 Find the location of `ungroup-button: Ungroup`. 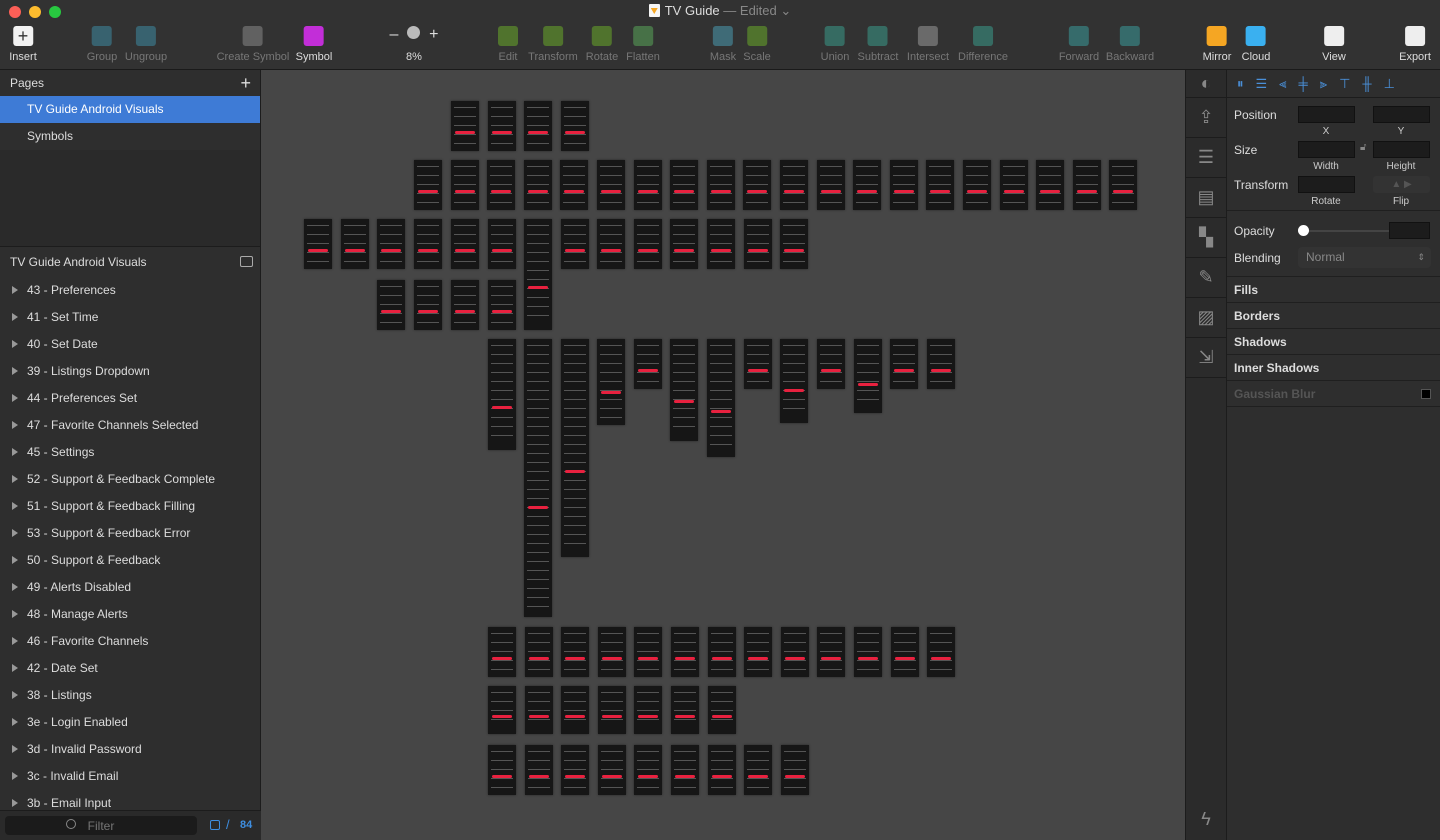

ungroup-button: Ungroup is located at coordinates (146, 44).